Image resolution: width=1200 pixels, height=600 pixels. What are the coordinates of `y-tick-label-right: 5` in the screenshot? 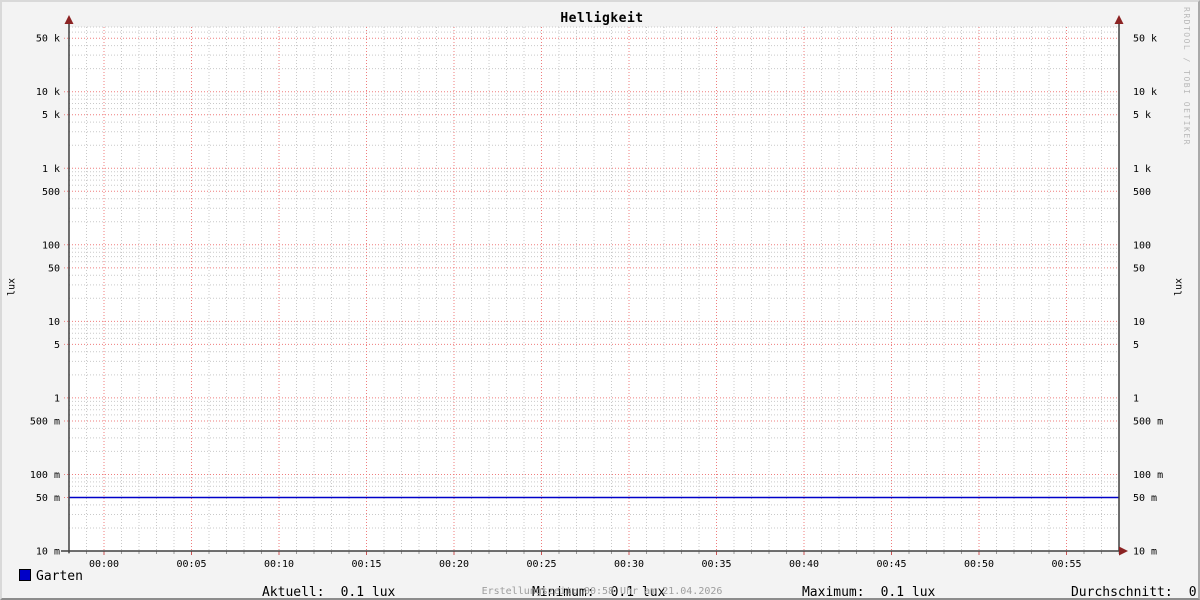 It's located at (1136, 345).